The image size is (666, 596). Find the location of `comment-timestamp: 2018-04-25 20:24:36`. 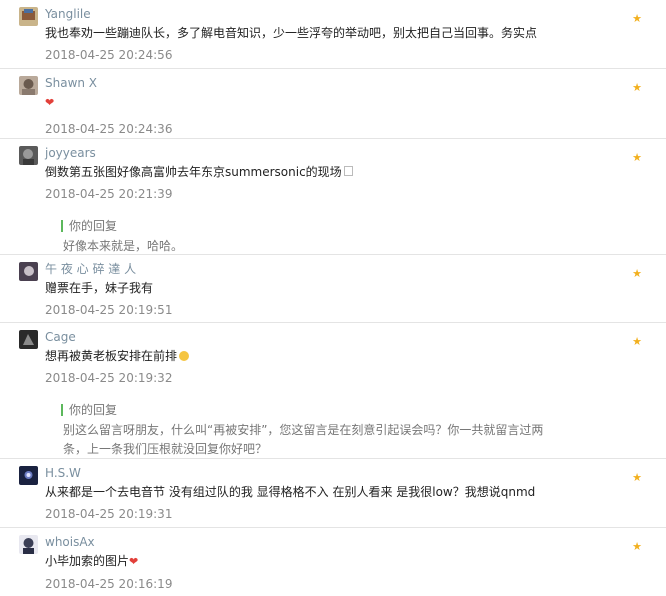

comment-timestamp: 2018-04-25 20:24:36 is located at coordinates (109, 129).